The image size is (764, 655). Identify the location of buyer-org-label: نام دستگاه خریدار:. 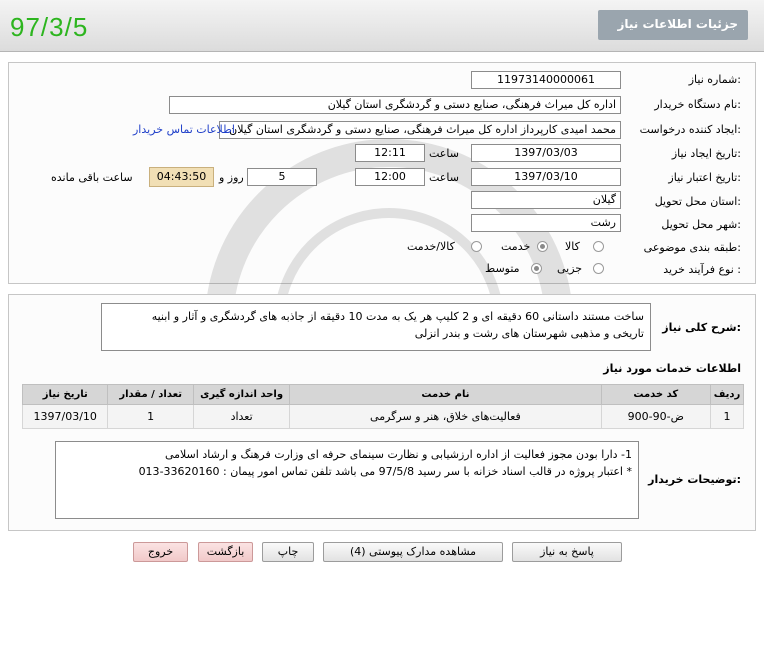
(697, 104).